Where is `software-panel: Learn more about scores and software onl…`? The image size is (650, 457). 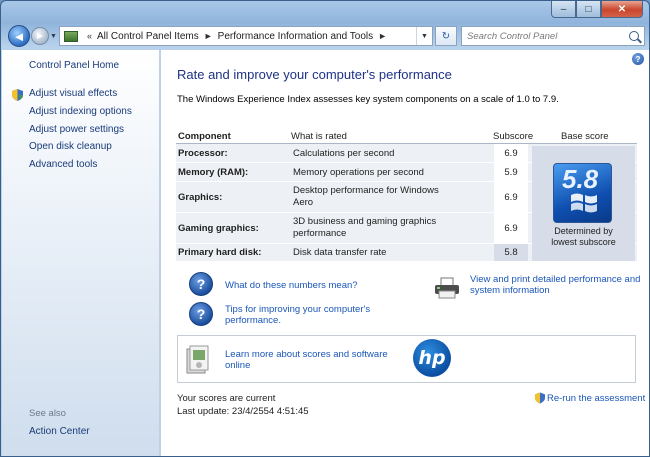 software-panel: Learn more about scores and software onl… is located at coordinates (406, 359).